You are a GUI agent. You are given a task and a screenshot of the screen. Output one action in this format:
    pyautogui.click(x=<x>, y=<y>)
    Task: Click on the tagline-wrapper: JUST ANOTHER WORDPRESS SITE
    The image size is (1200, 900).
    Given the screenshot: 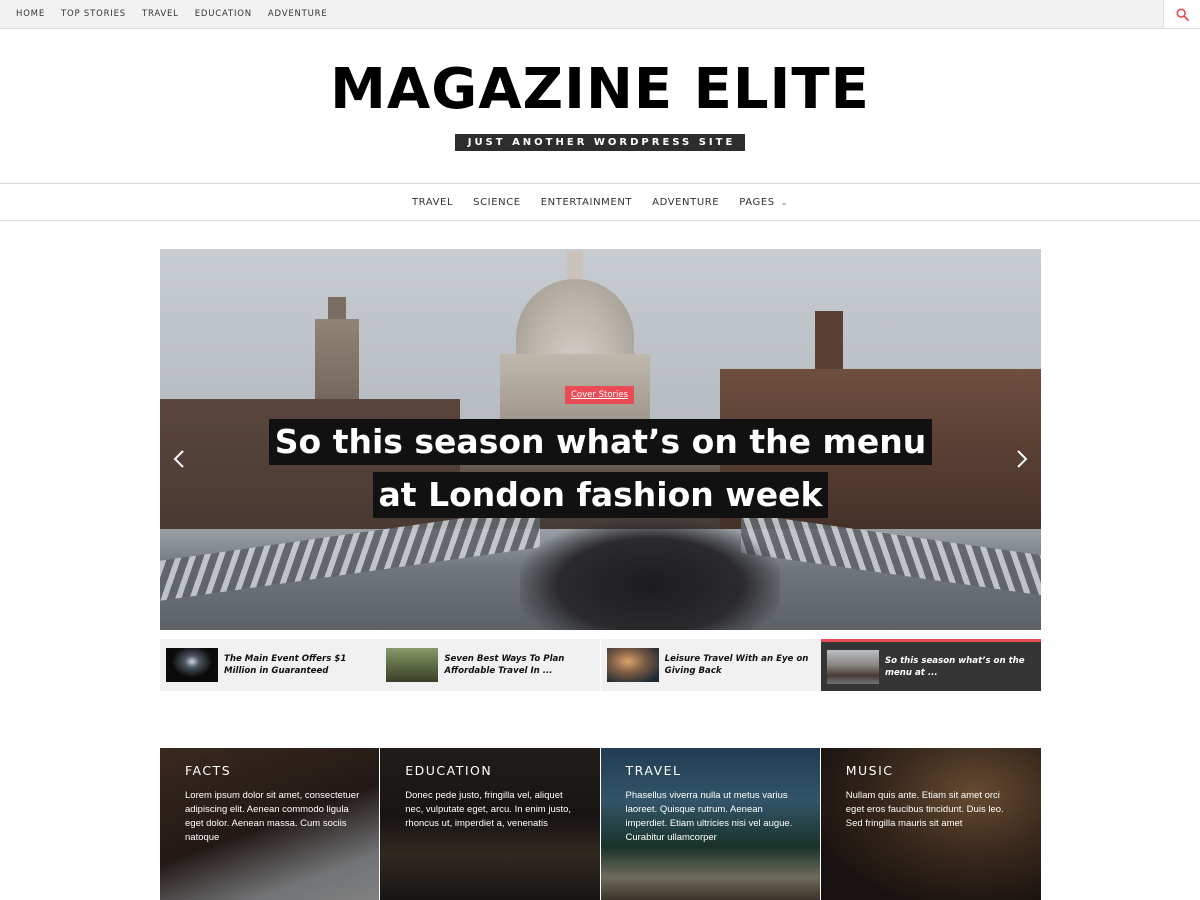 What is the action you would take?
    pyautogui.click(x=600, y=141)
    